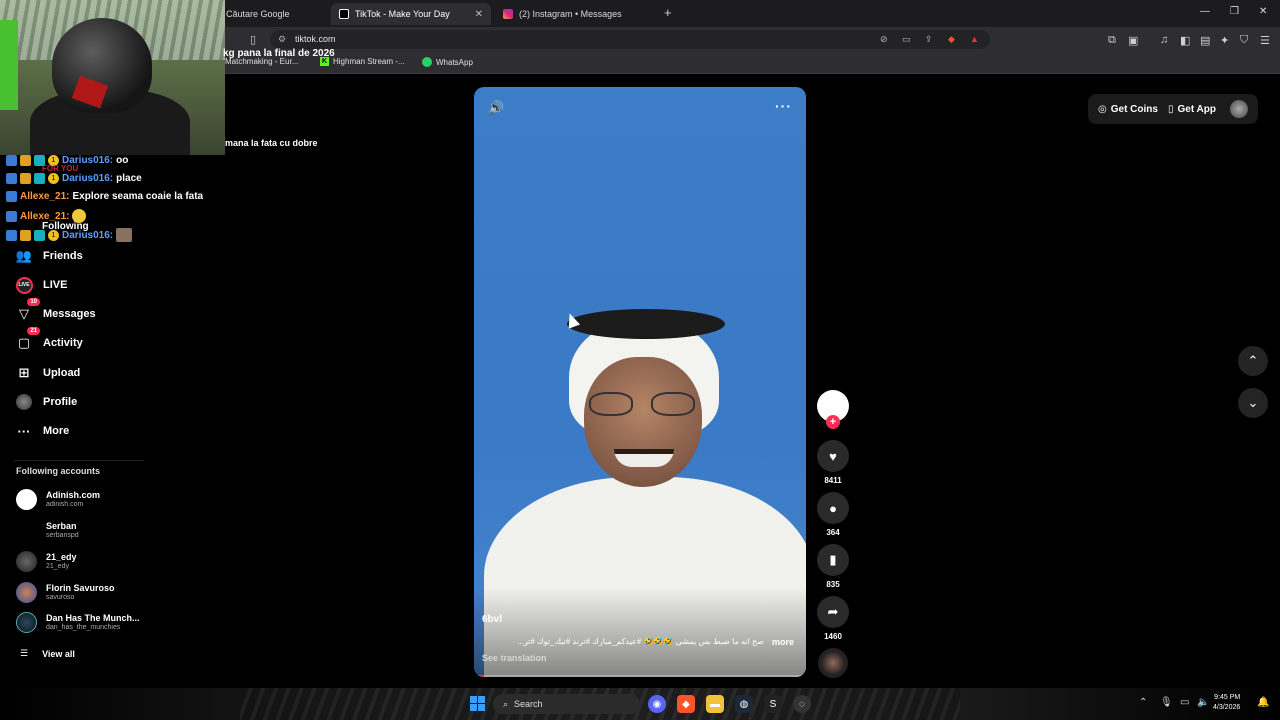  I want to click on bookmark-whatsapp: WhatsApp, so click(447, 62).